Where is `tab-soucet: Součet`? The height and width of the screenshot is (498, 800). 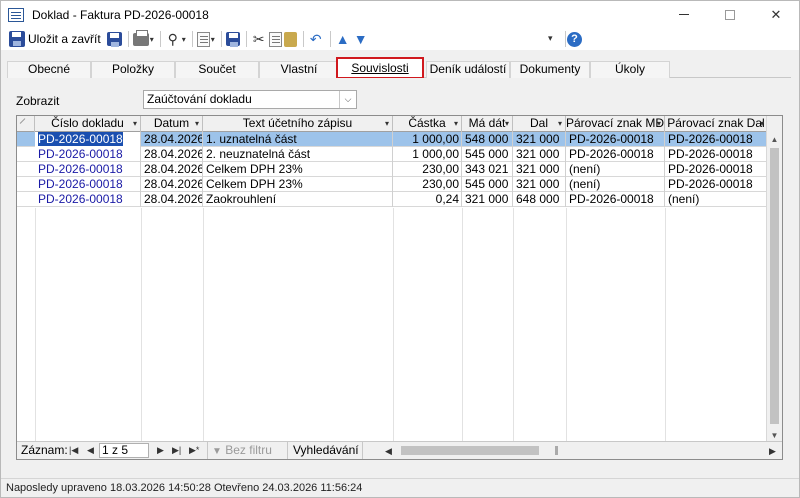 tab-soucet: Součet is located at coordinates (217, 69).